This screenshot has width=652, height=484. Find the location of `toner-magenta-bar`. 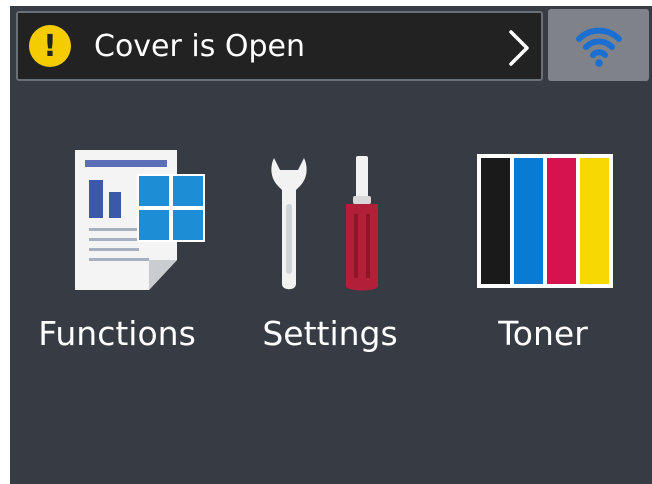

toner-magenta-bar is located at coordinates (561, 221).